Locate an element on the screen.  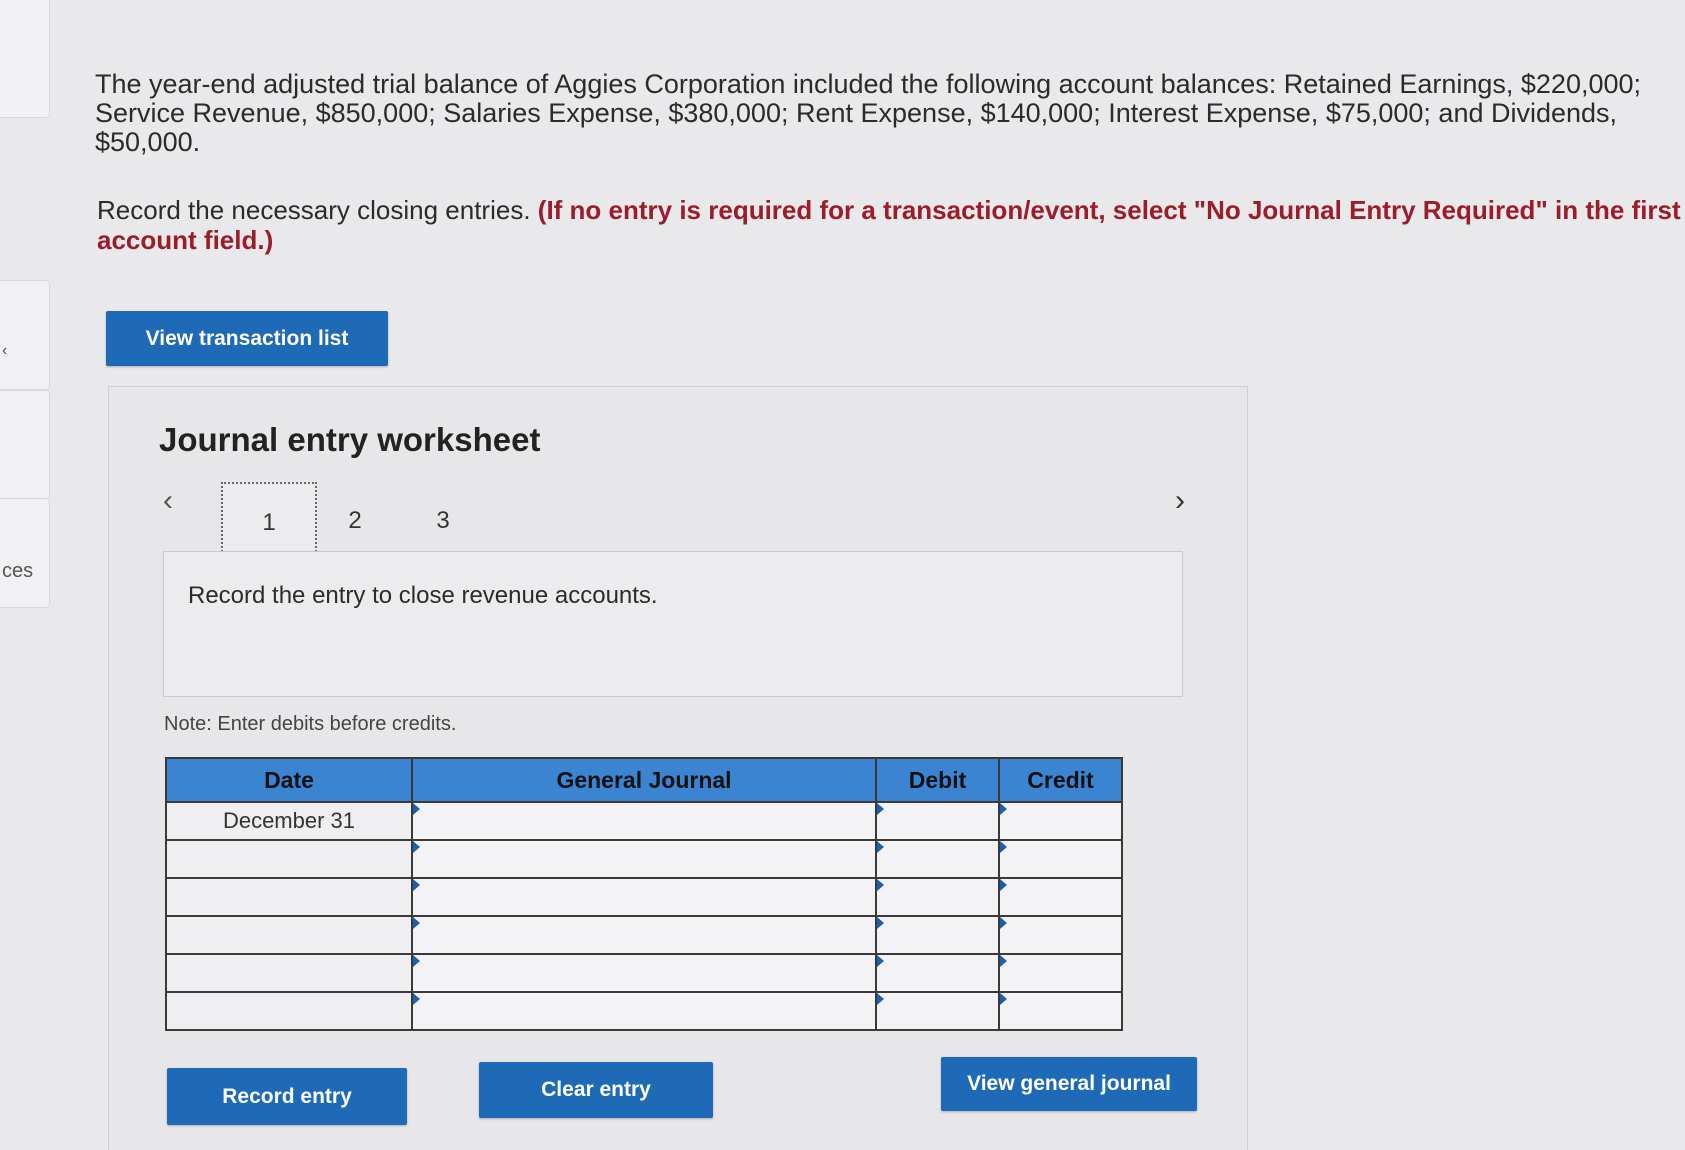
credit-header: Credit is located at coordinates (1060, 780).